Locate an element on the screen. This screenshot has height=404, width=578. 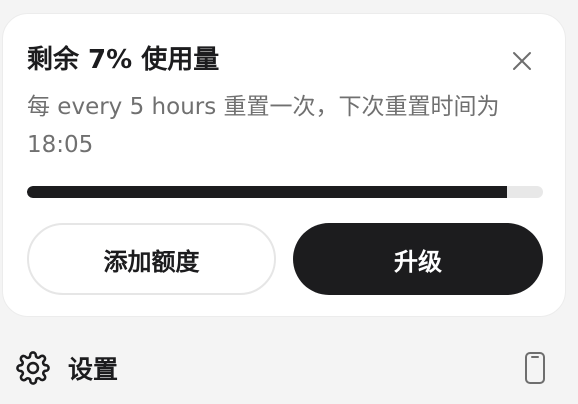
gear-icon is located at coordinates (33, 368).